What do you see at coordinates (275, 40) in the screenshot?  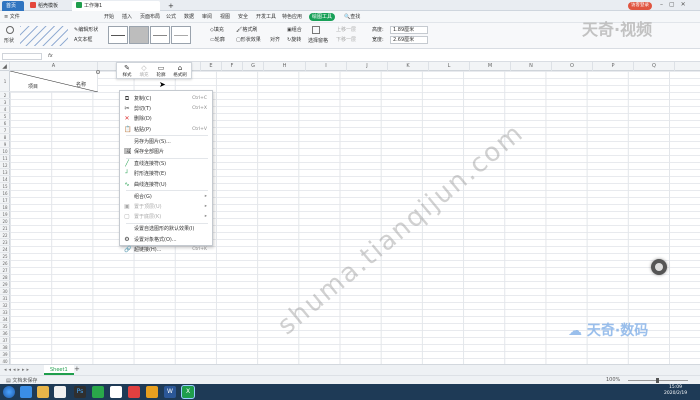 I see `align-button: 对齐` at bounding box center [275, 40].